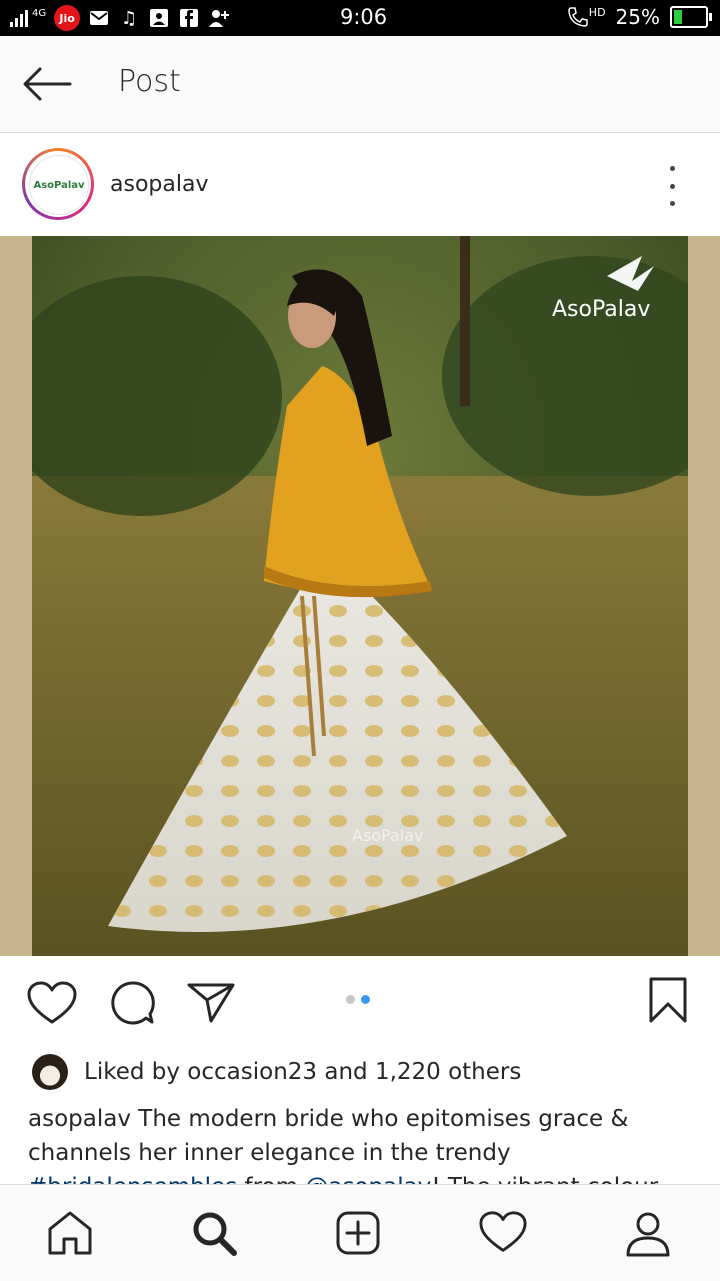 This screenshot has width=720, height=1281. I want to click on music-icon: ♫, so click(129, 18).